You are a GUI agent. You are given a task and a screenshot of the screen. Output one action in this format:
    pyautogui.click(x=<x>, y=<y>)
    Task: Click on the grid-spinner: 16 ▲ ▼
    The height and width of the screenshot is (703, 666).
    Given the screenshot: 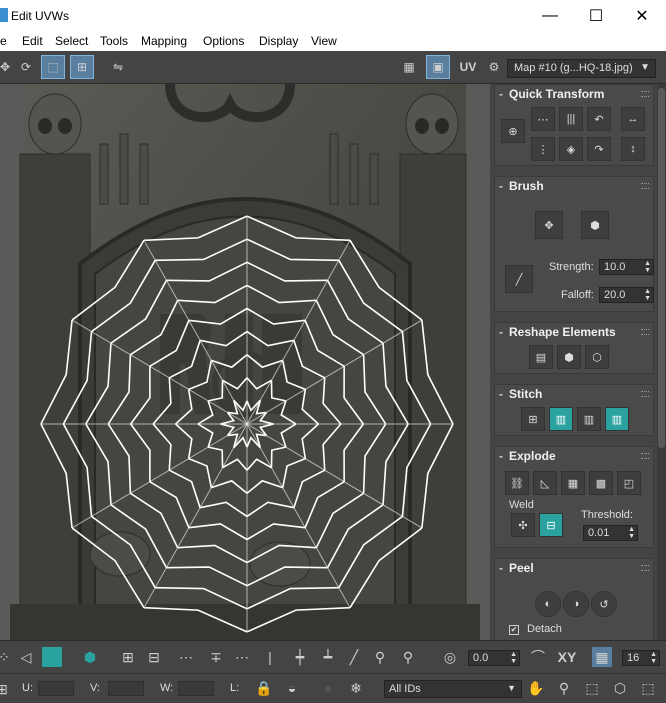 What is the action you would take?
    pyautogui.click(x=641, y=658)
    